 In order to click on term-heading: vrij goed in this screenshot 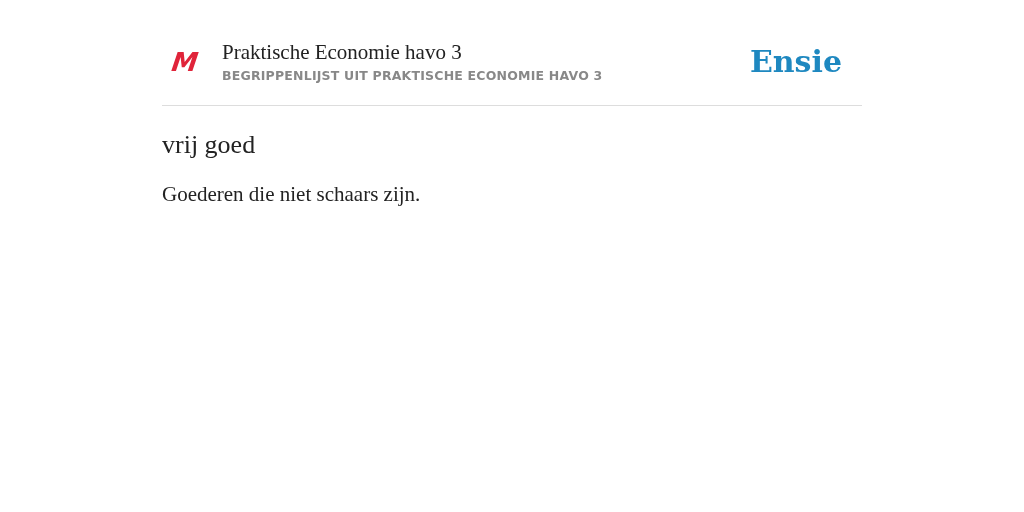, I will do `click(209, 145)`.